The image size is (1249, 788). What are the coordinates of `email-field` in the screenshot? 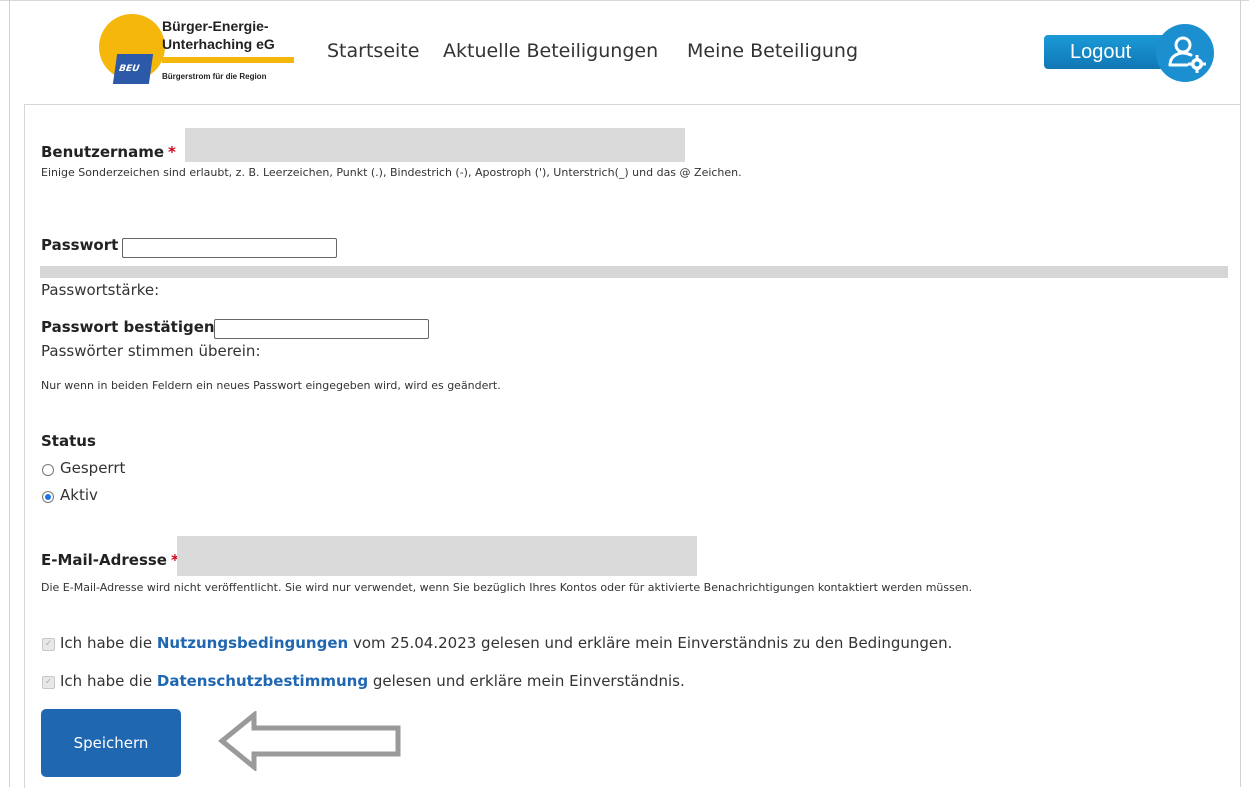 It's located at (437, 556).